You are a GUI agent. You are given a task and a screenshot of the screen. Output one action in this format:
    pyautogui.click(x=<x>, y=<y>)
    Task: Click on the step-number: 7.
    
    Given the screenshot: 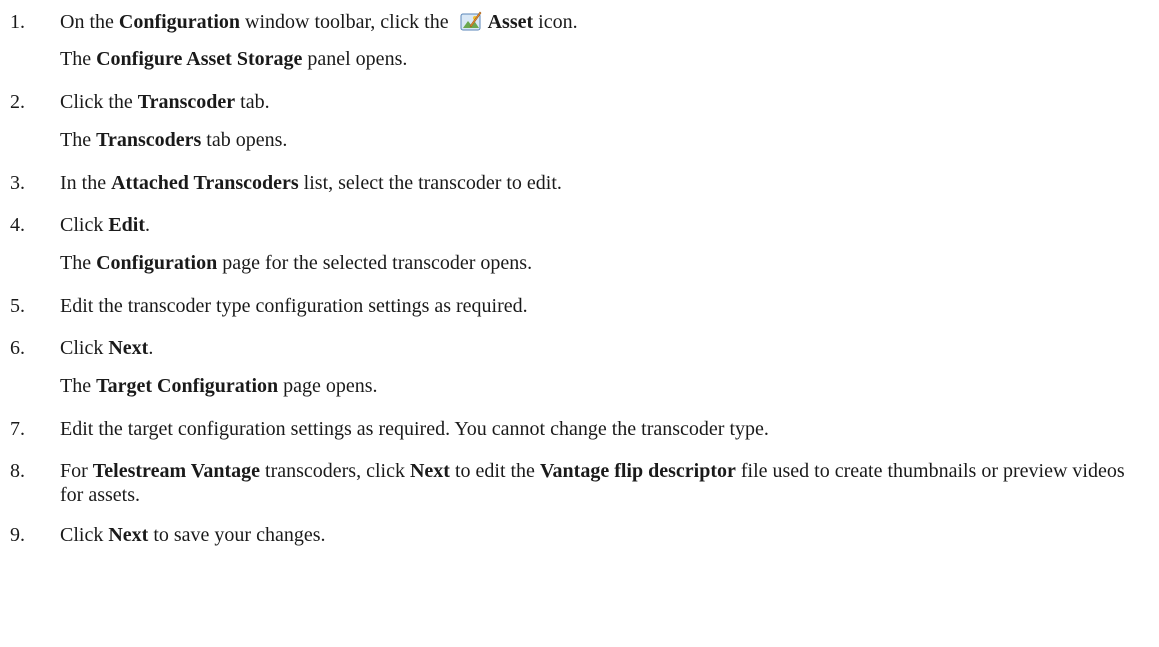 What is the action you would take?
    pyautogui.click(x=17, y=429)
    